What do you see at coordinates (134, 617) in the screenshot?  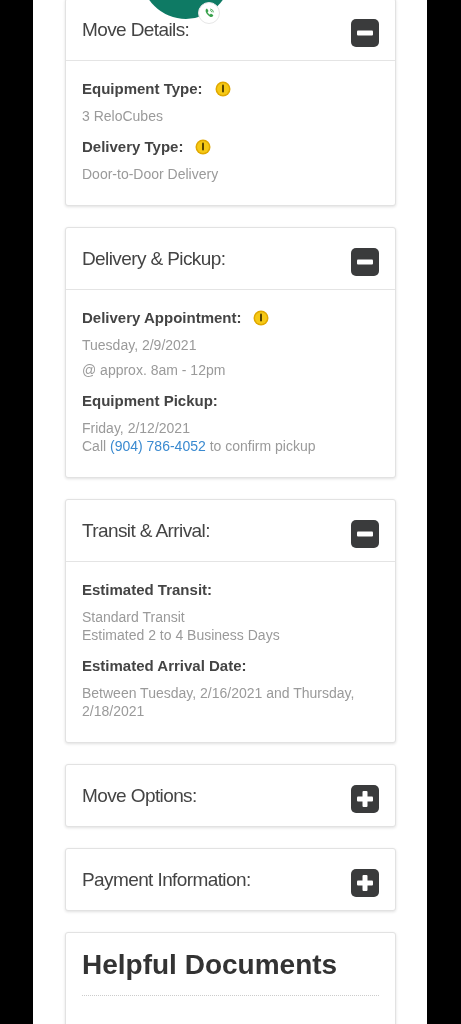 I see `field-value: Standard Transit` at bounding box center [134, 617].